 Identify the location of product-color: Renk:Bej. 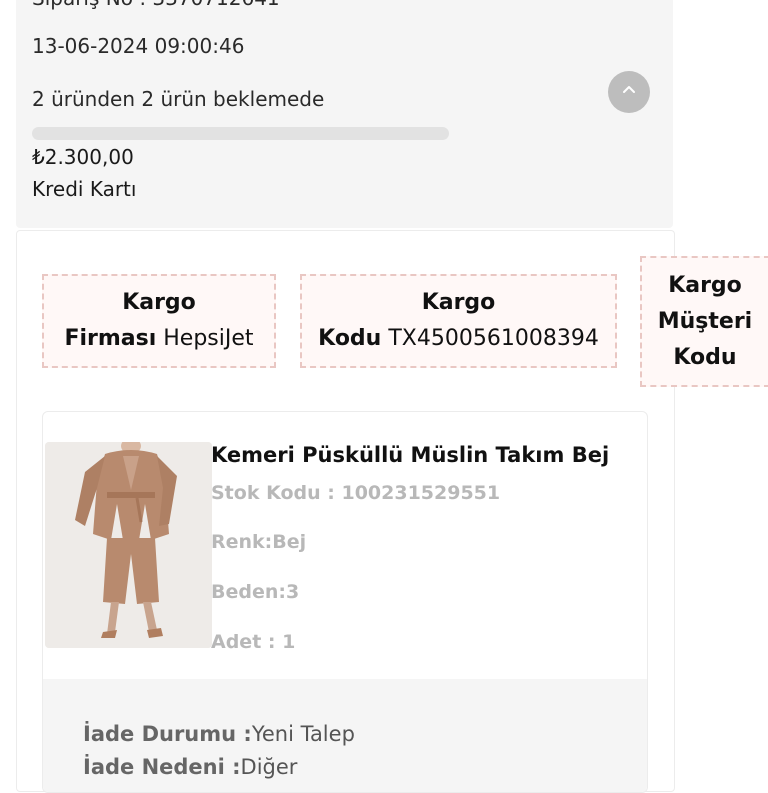
(259, 542).